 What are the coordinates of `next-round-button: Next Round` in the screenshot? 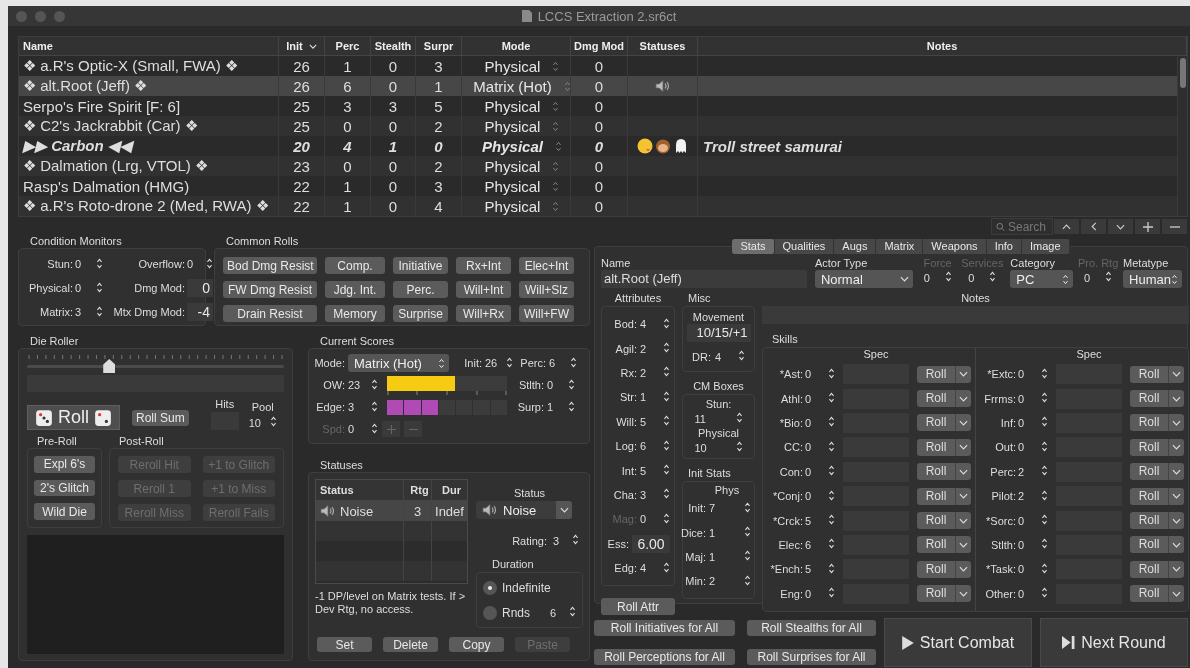 It's located at (1114, 642).